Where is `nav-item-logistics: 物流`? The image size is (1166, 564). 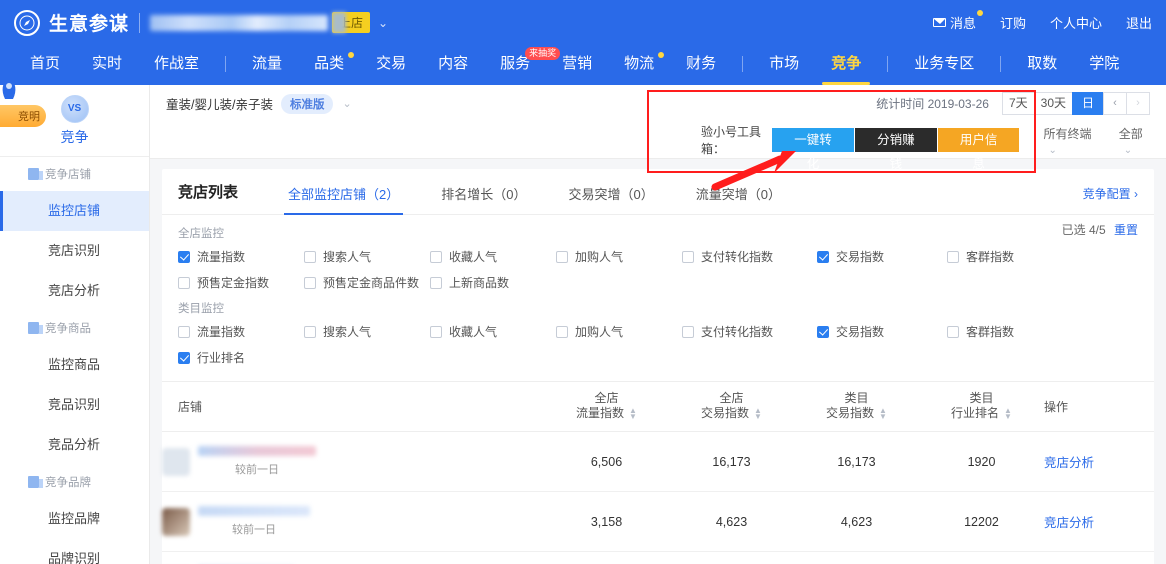
nav-item-logistics: 物流 is located at coordinates (639, 64).